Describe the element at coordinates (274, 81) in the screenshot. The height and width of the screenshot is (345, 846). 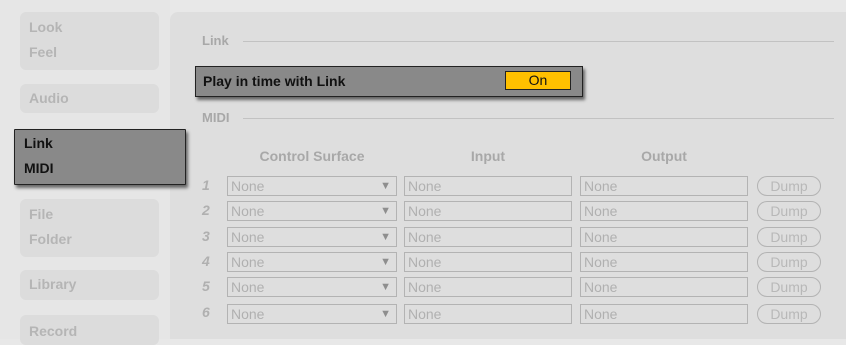
I see `play-in-time-label: Play in time with Link` at that location.